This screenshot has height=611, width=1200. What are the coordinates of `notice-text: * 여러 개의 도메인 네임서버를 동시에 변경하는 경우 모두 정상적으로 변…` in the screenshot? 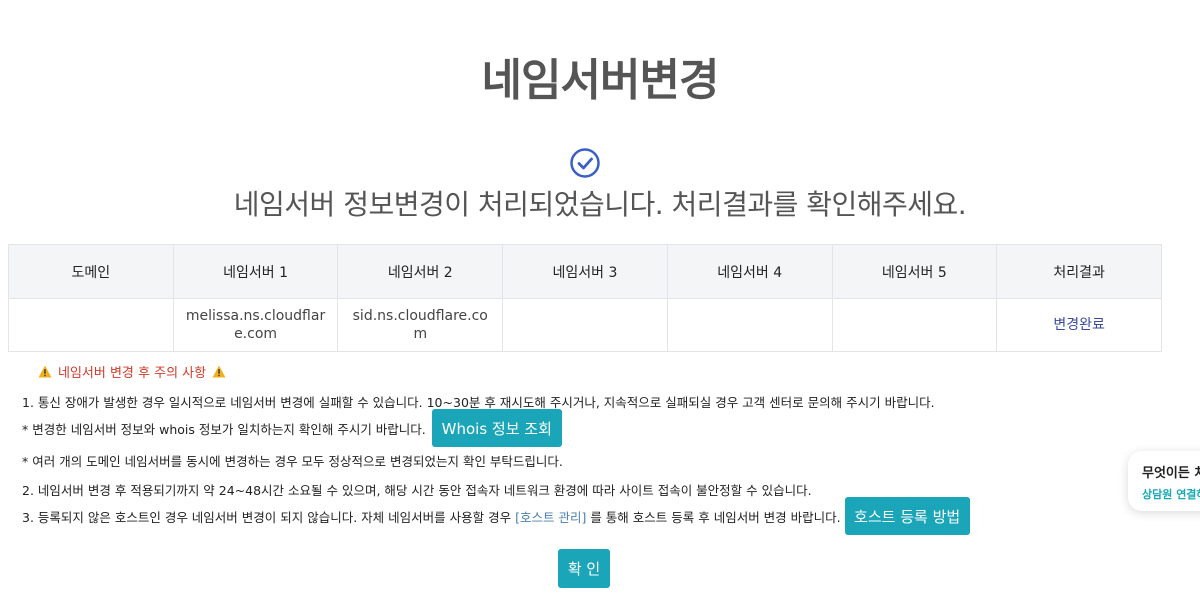 It's located at (292, 461).